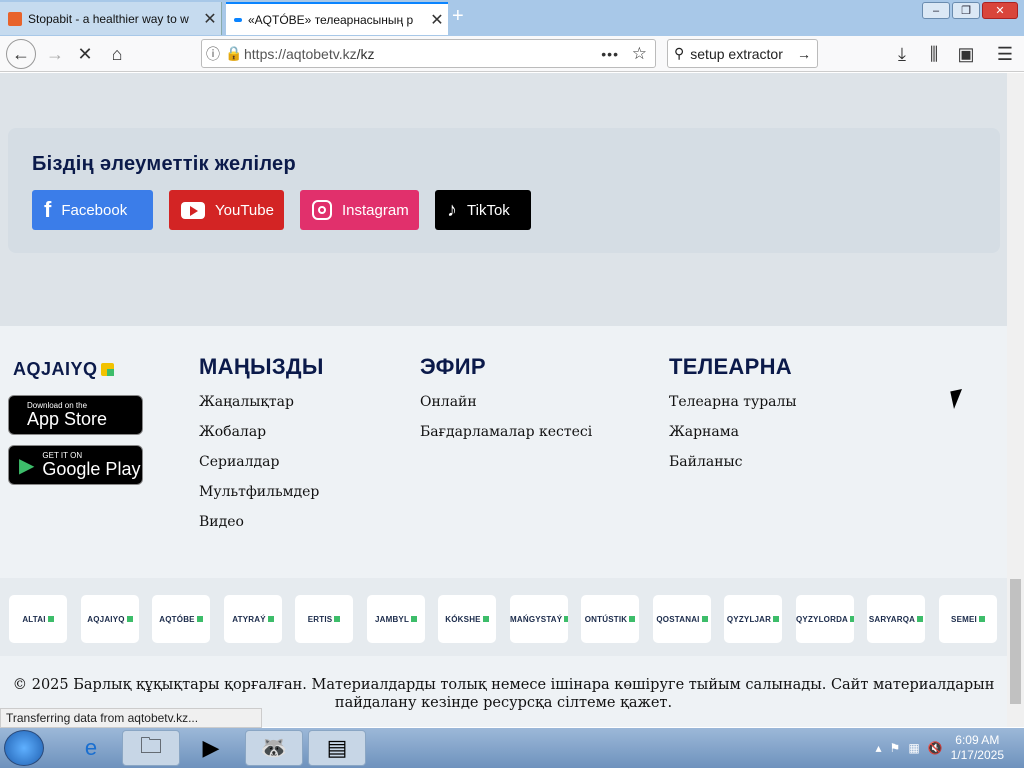  I want to click on column-title: МАҢЫЗДЫ, so click(261, 366).